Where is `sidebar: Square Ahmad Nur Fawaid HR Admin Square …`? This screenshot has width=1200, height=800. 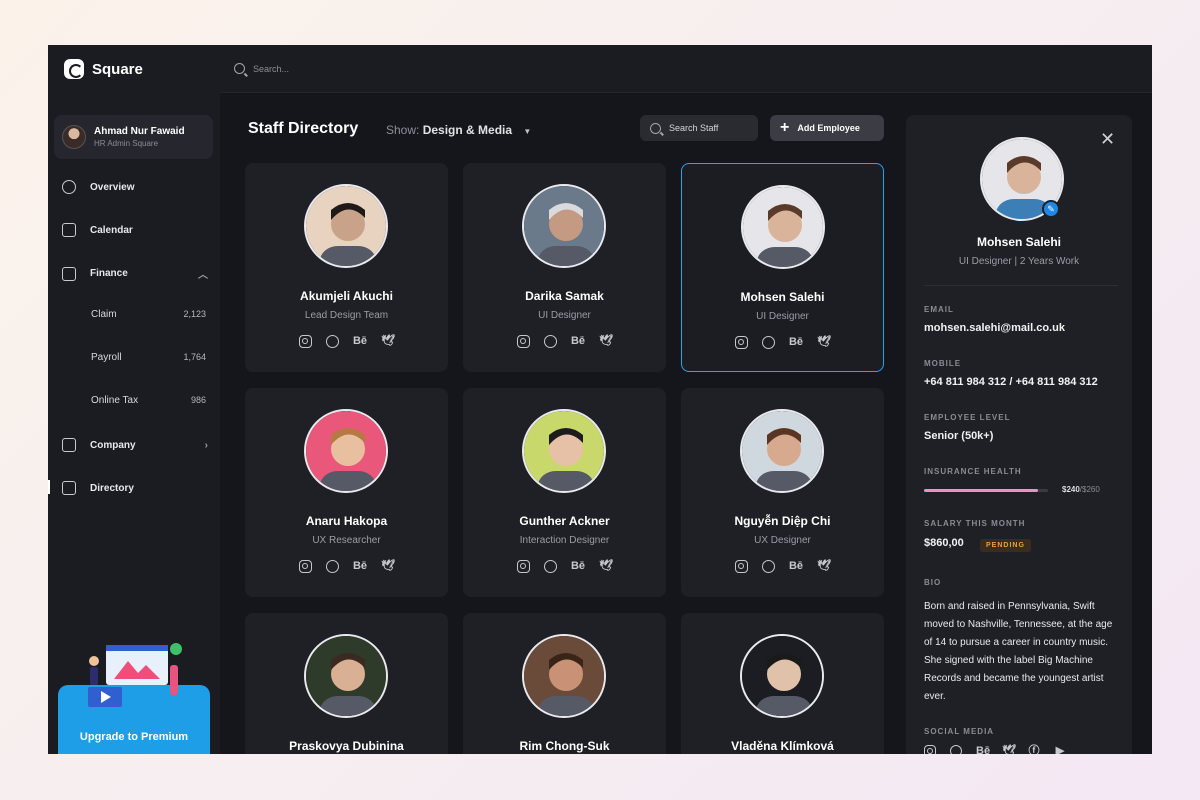 sidebar: Square Ahmad Nur Fawaid HR Admin Square … is located at coordinates (134, 399).